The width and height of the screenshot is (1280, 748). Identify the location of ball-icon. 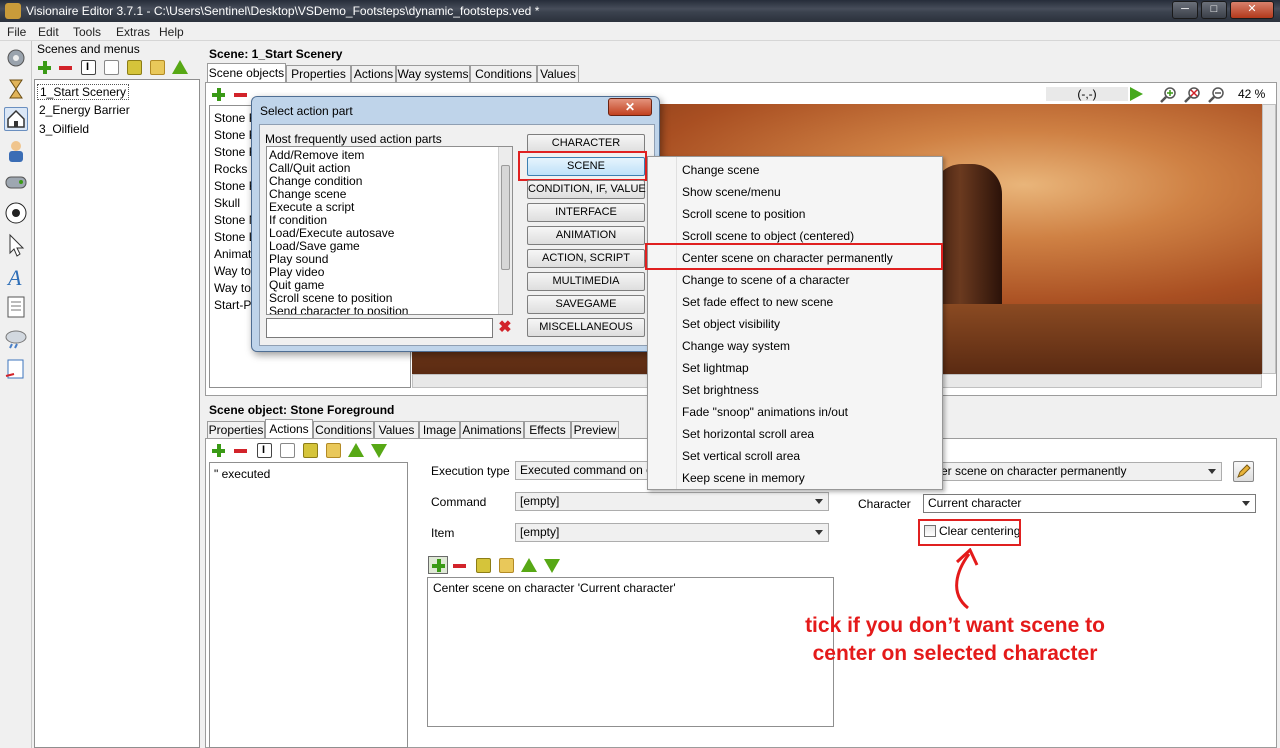
(16, 213).